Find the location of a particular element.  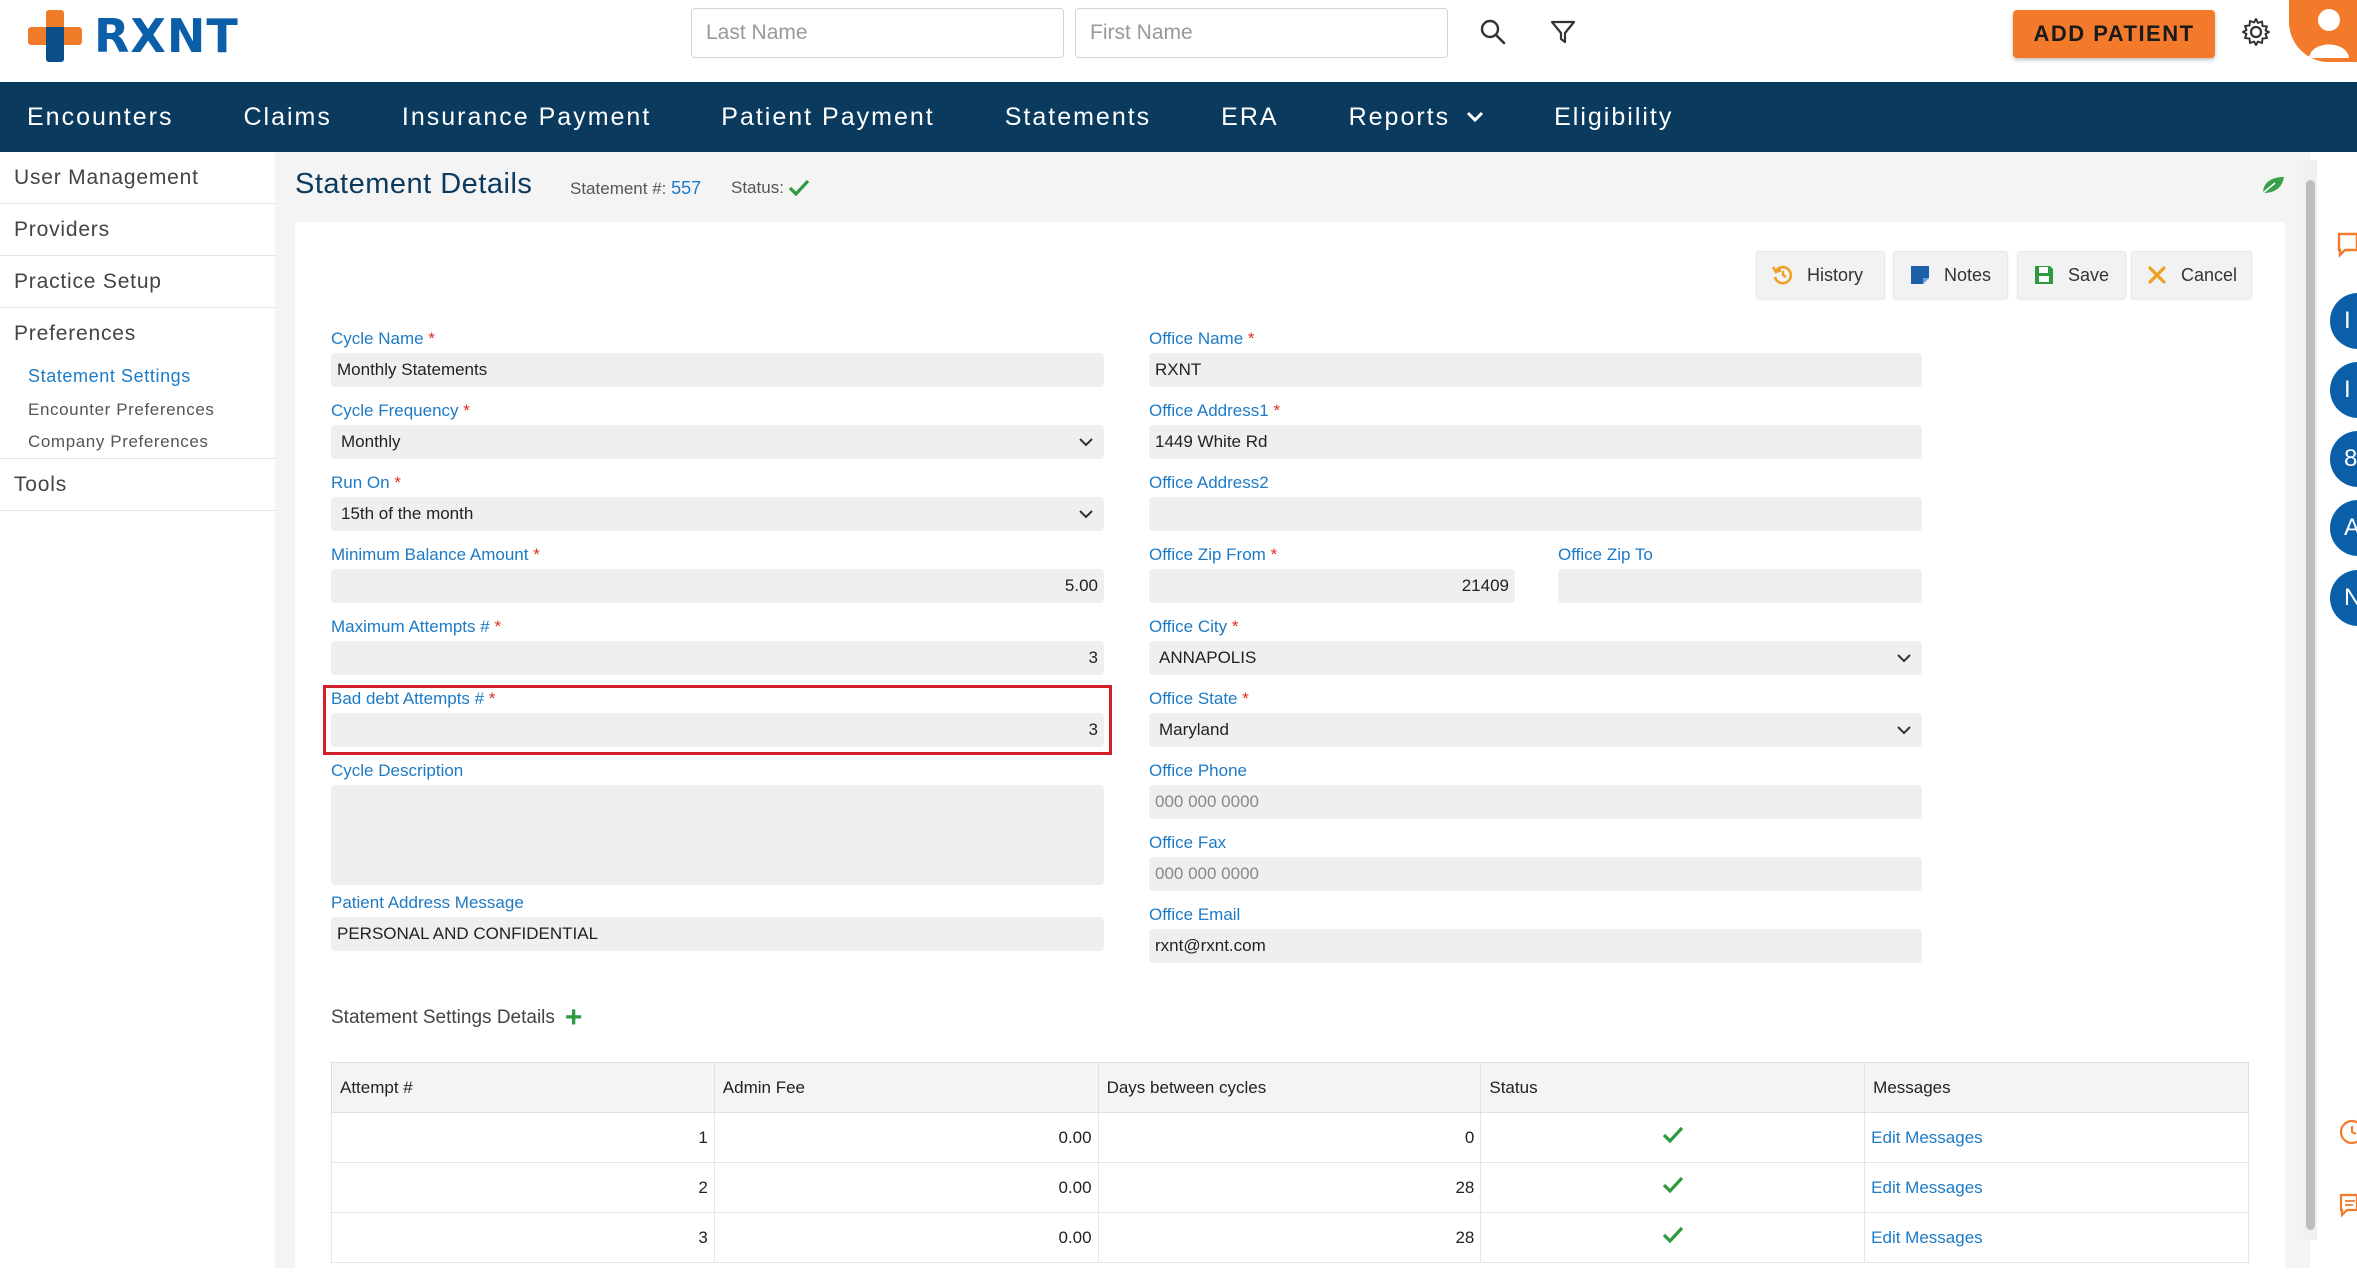

sidebar-item-preferences: Preferences is located at coordinates (137, 334).